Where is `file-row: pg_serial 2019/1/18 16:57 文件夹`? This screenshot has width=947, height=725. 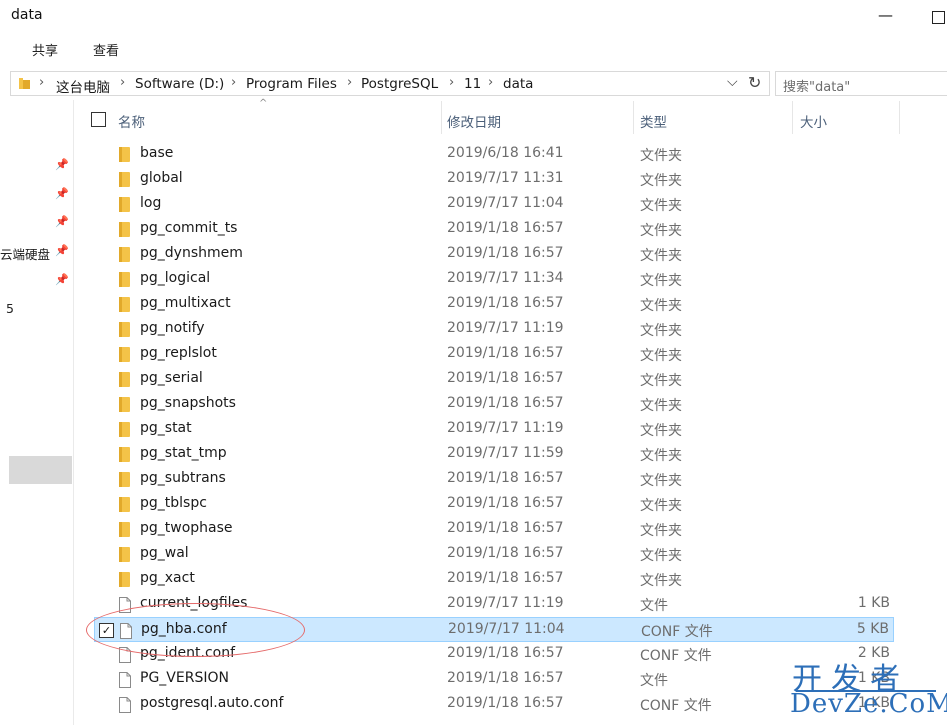
file-row: pg_serial 2019/1/18 16:57 文件夹 is located at coordinates (494, 379).